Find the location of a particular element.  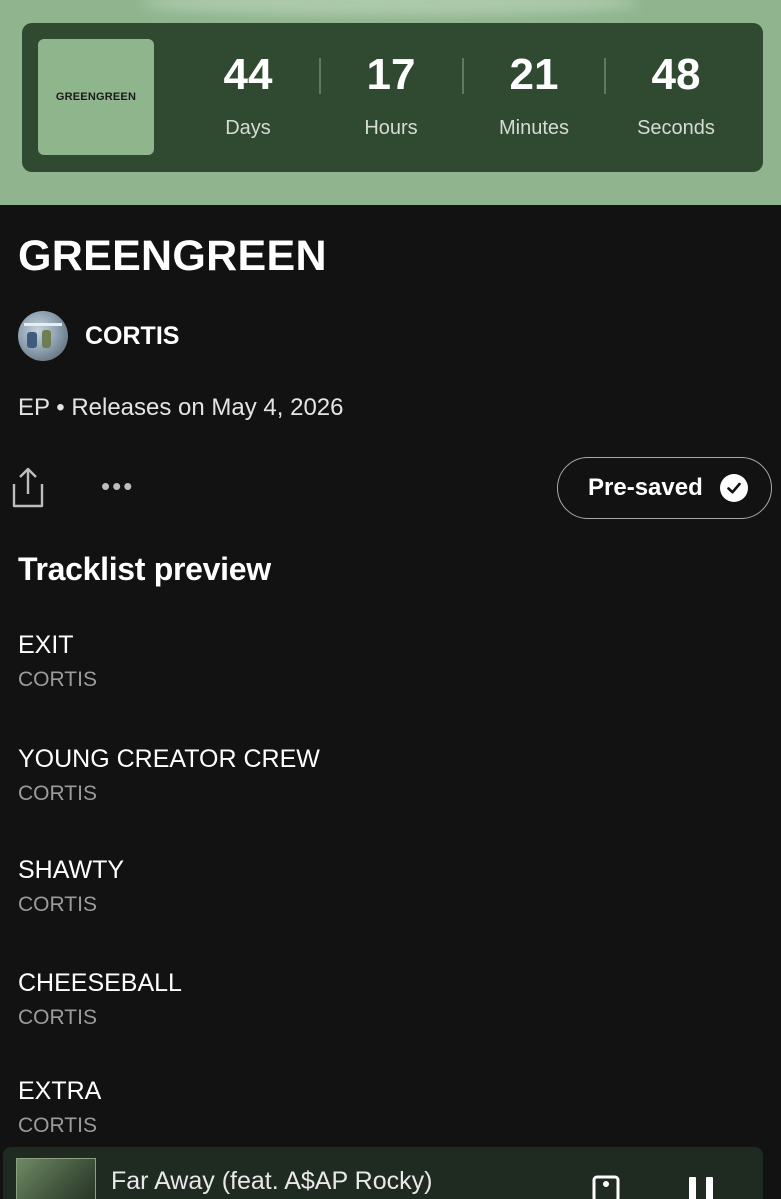

days-label: Days is located at coordinates (248, 128).